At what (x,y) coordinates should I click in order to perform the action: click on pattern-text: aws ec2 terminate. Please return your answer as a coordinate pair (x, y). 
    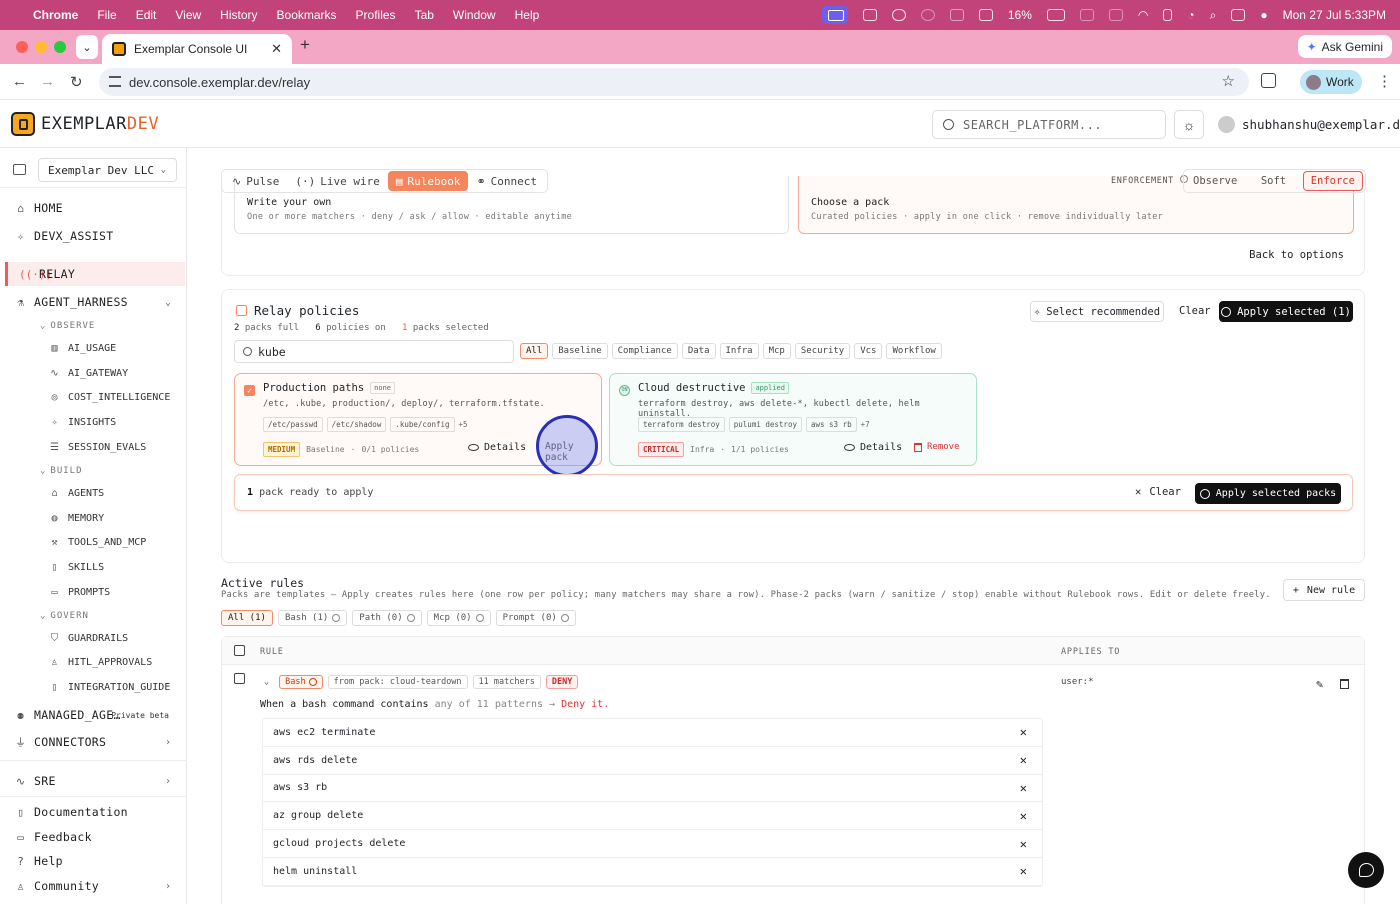
    Looking at the image, I should click on (324, 732).